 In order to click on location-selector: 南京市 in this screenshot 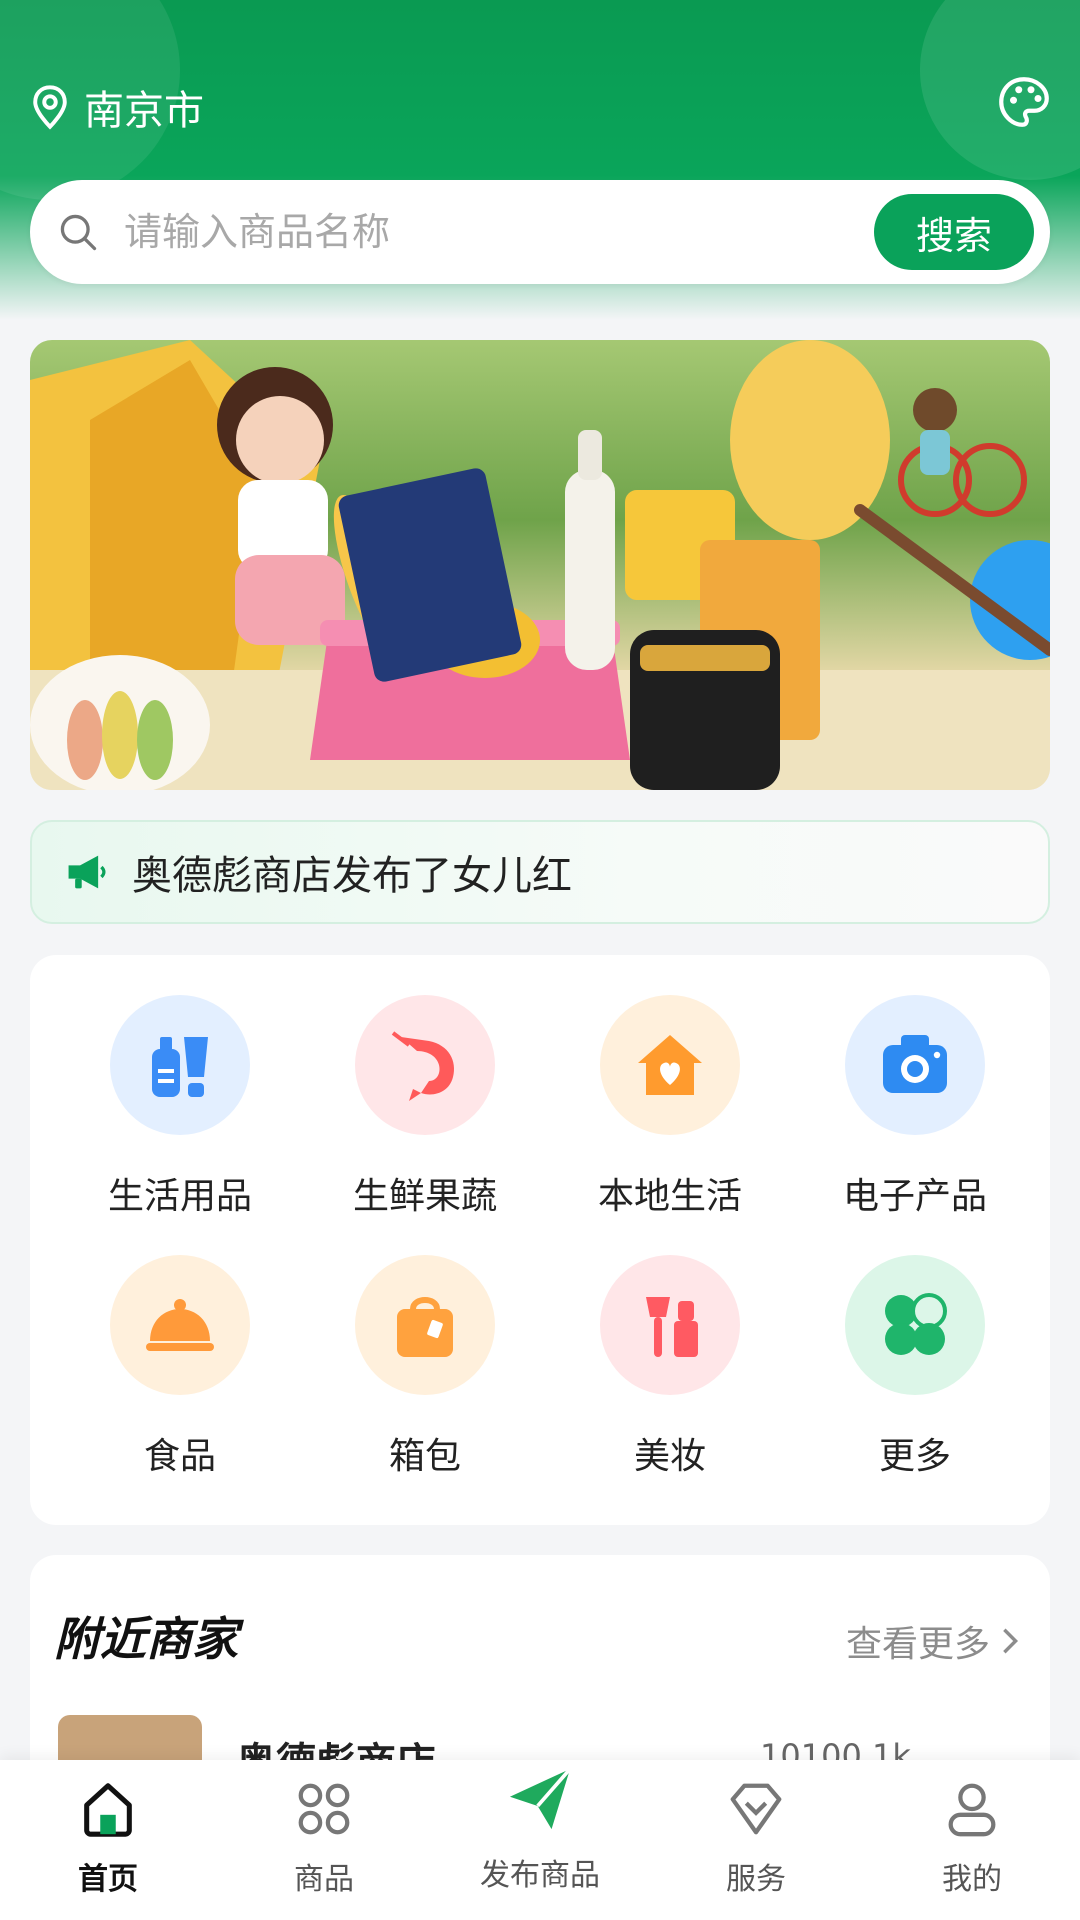, I will do `click(117, 107)`.